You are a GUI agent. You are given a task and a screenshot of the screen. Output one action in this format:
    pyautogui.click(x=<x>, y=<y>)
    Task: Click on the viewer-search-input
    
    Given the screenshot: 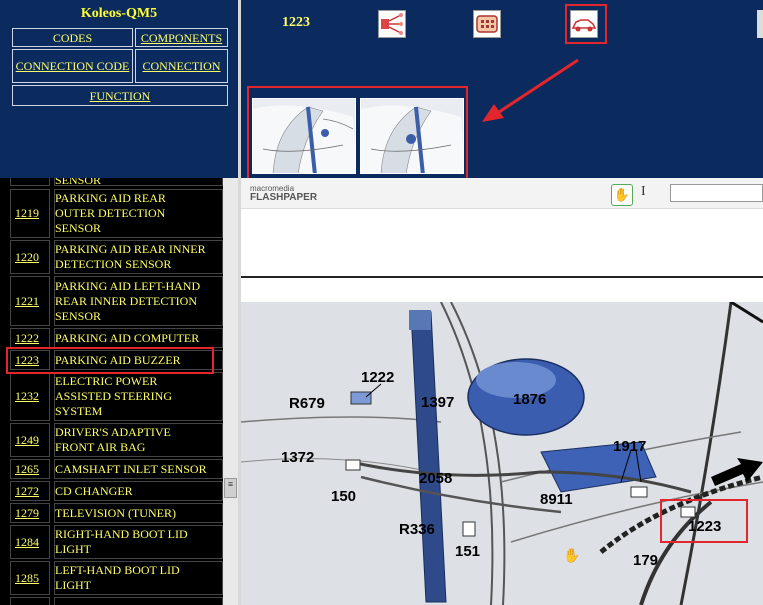 What is the action you would take?
    pyautogui.click(x=716, y=193)
    